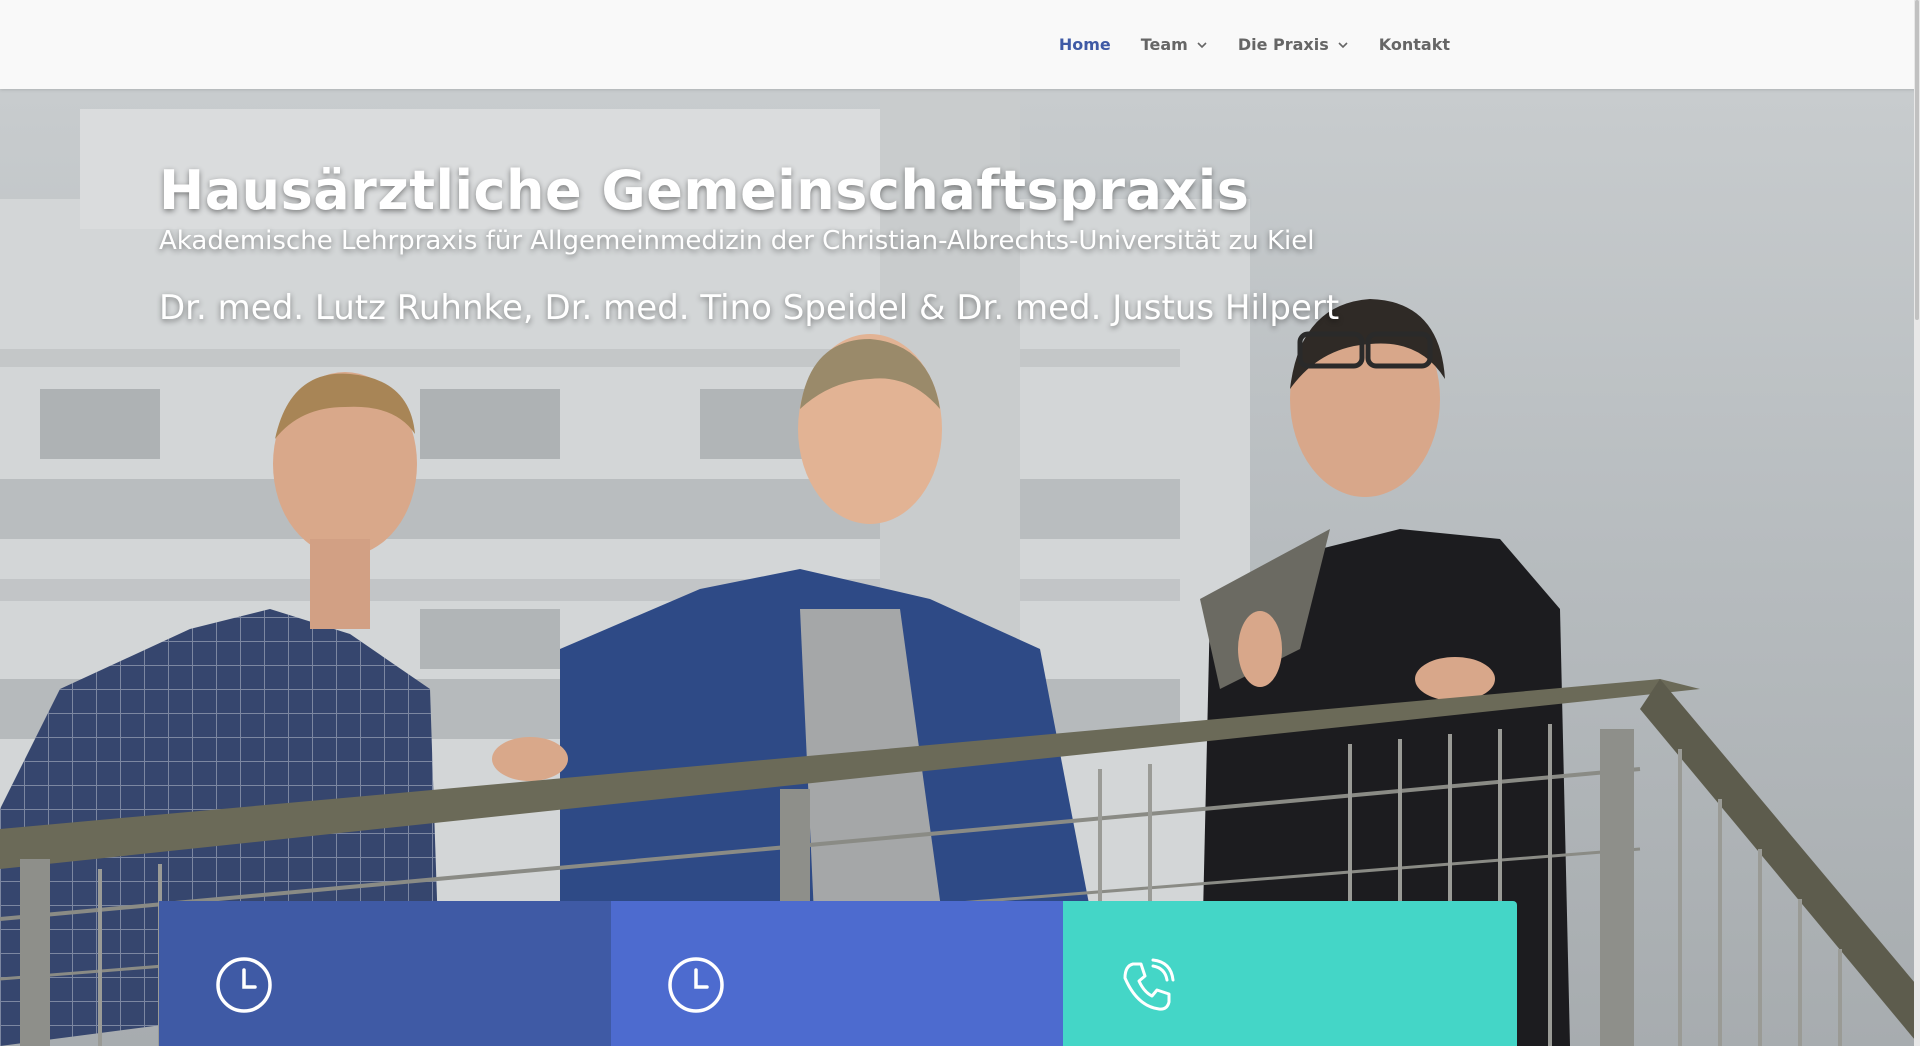 The image size is (1920, 1046). I want to click on page-title: Hausärztliche Gemeinschaftspraxis, so click(704, 190).